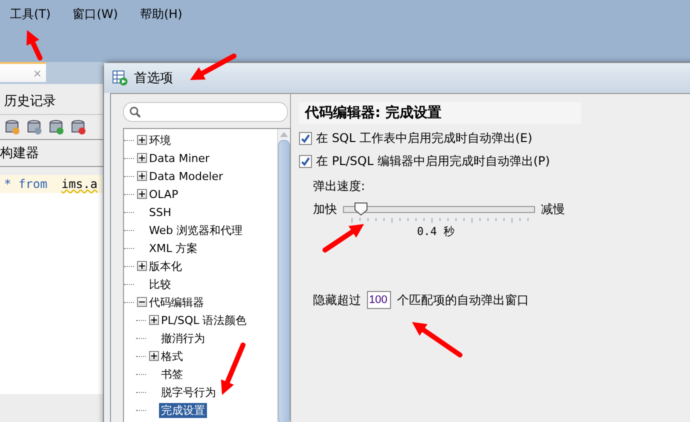 This screenshot has height=422, width=690. I want to click on window-icon, so click(120, 78).